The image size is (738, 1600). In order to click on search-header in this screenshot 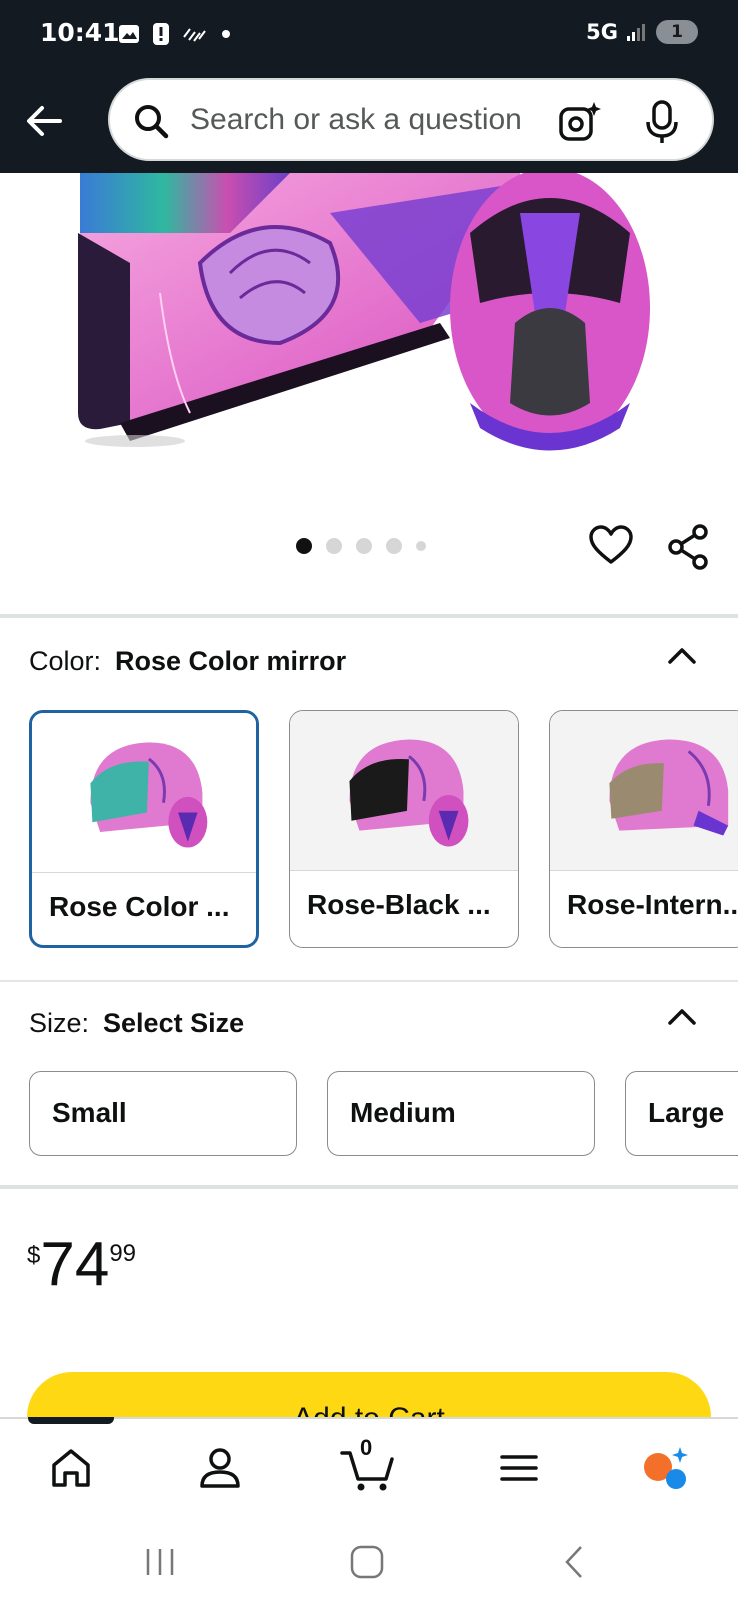, I will do `click(369, 121)`.